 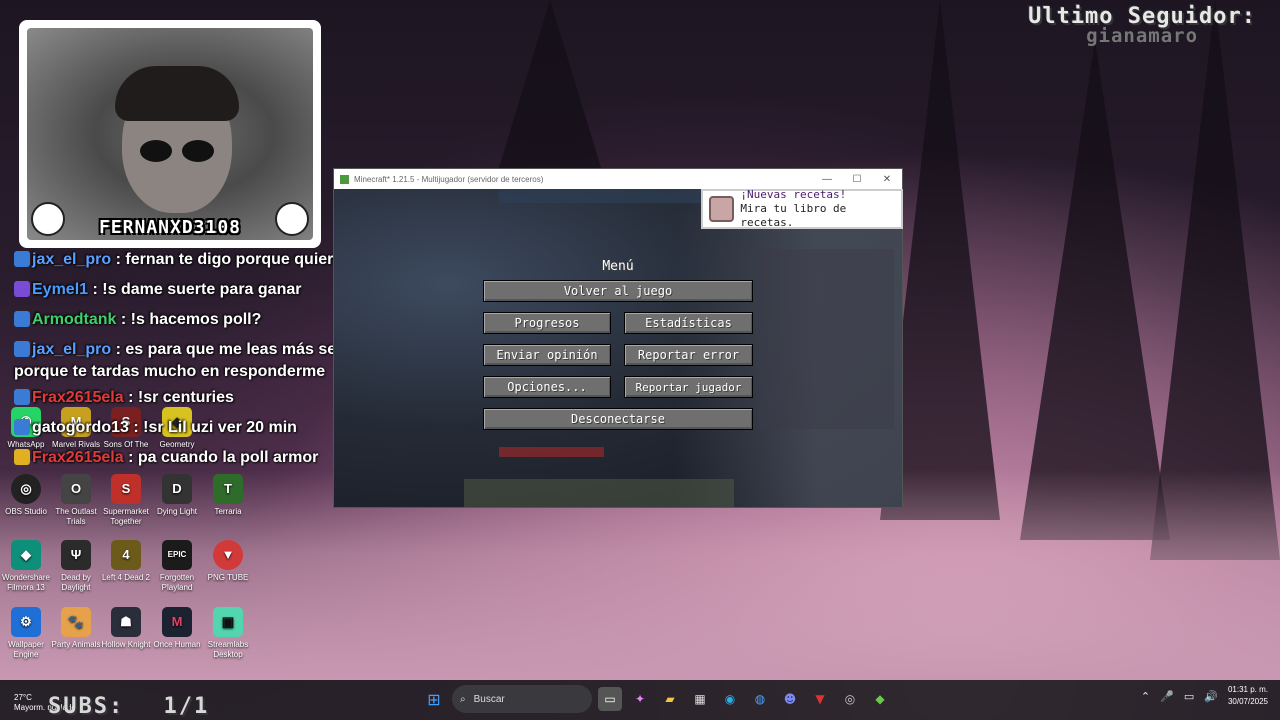 What do you see at coordinates (1167, 696) in the screenshot?
I see `microphone-icon: 🎤` at bounding box center [1167, 696].